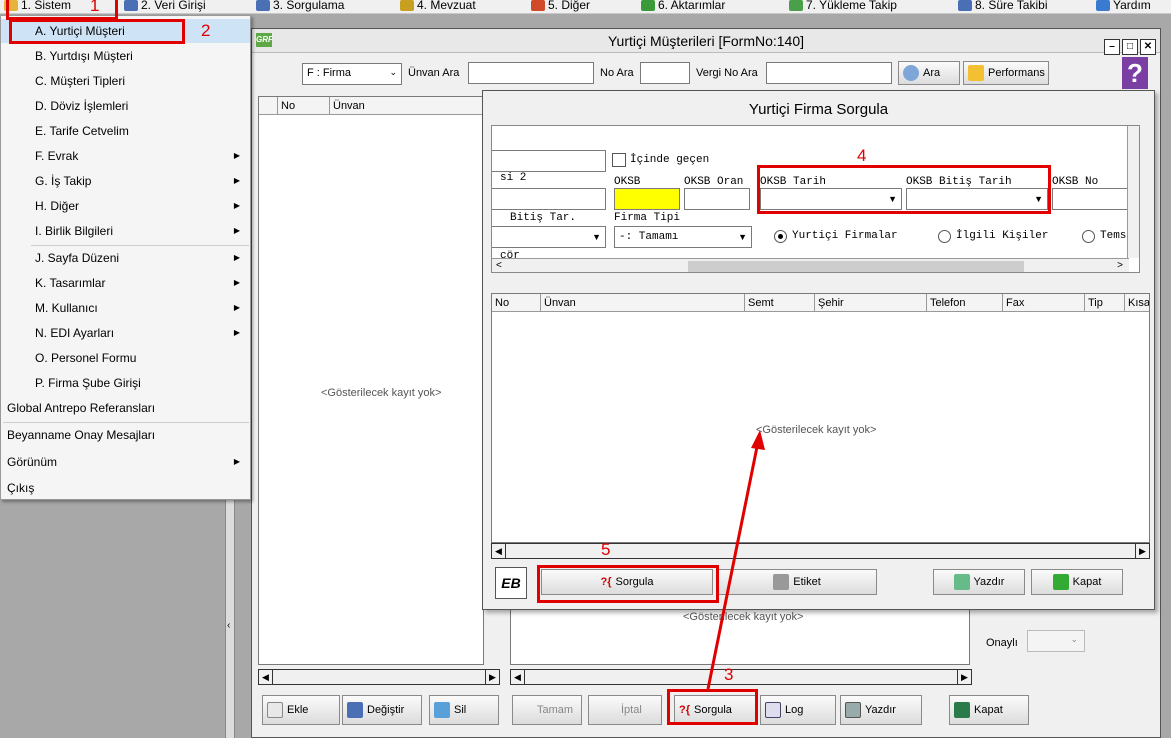 The image size is (1171, 738). I want to click on maximize-icon: □, so click(1130, 47).